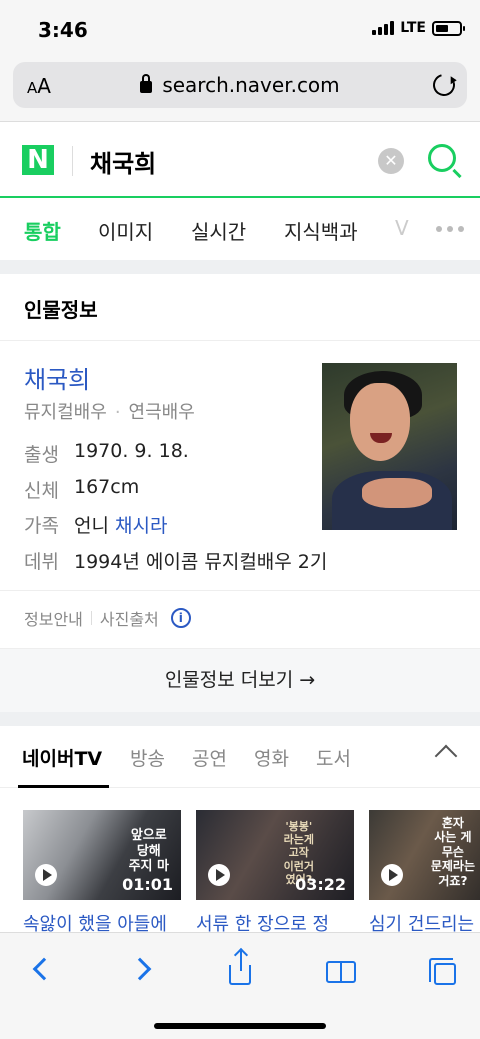 This screenshot has width=480, height=1039. I want to click on forward-icon, so click(143, 970).